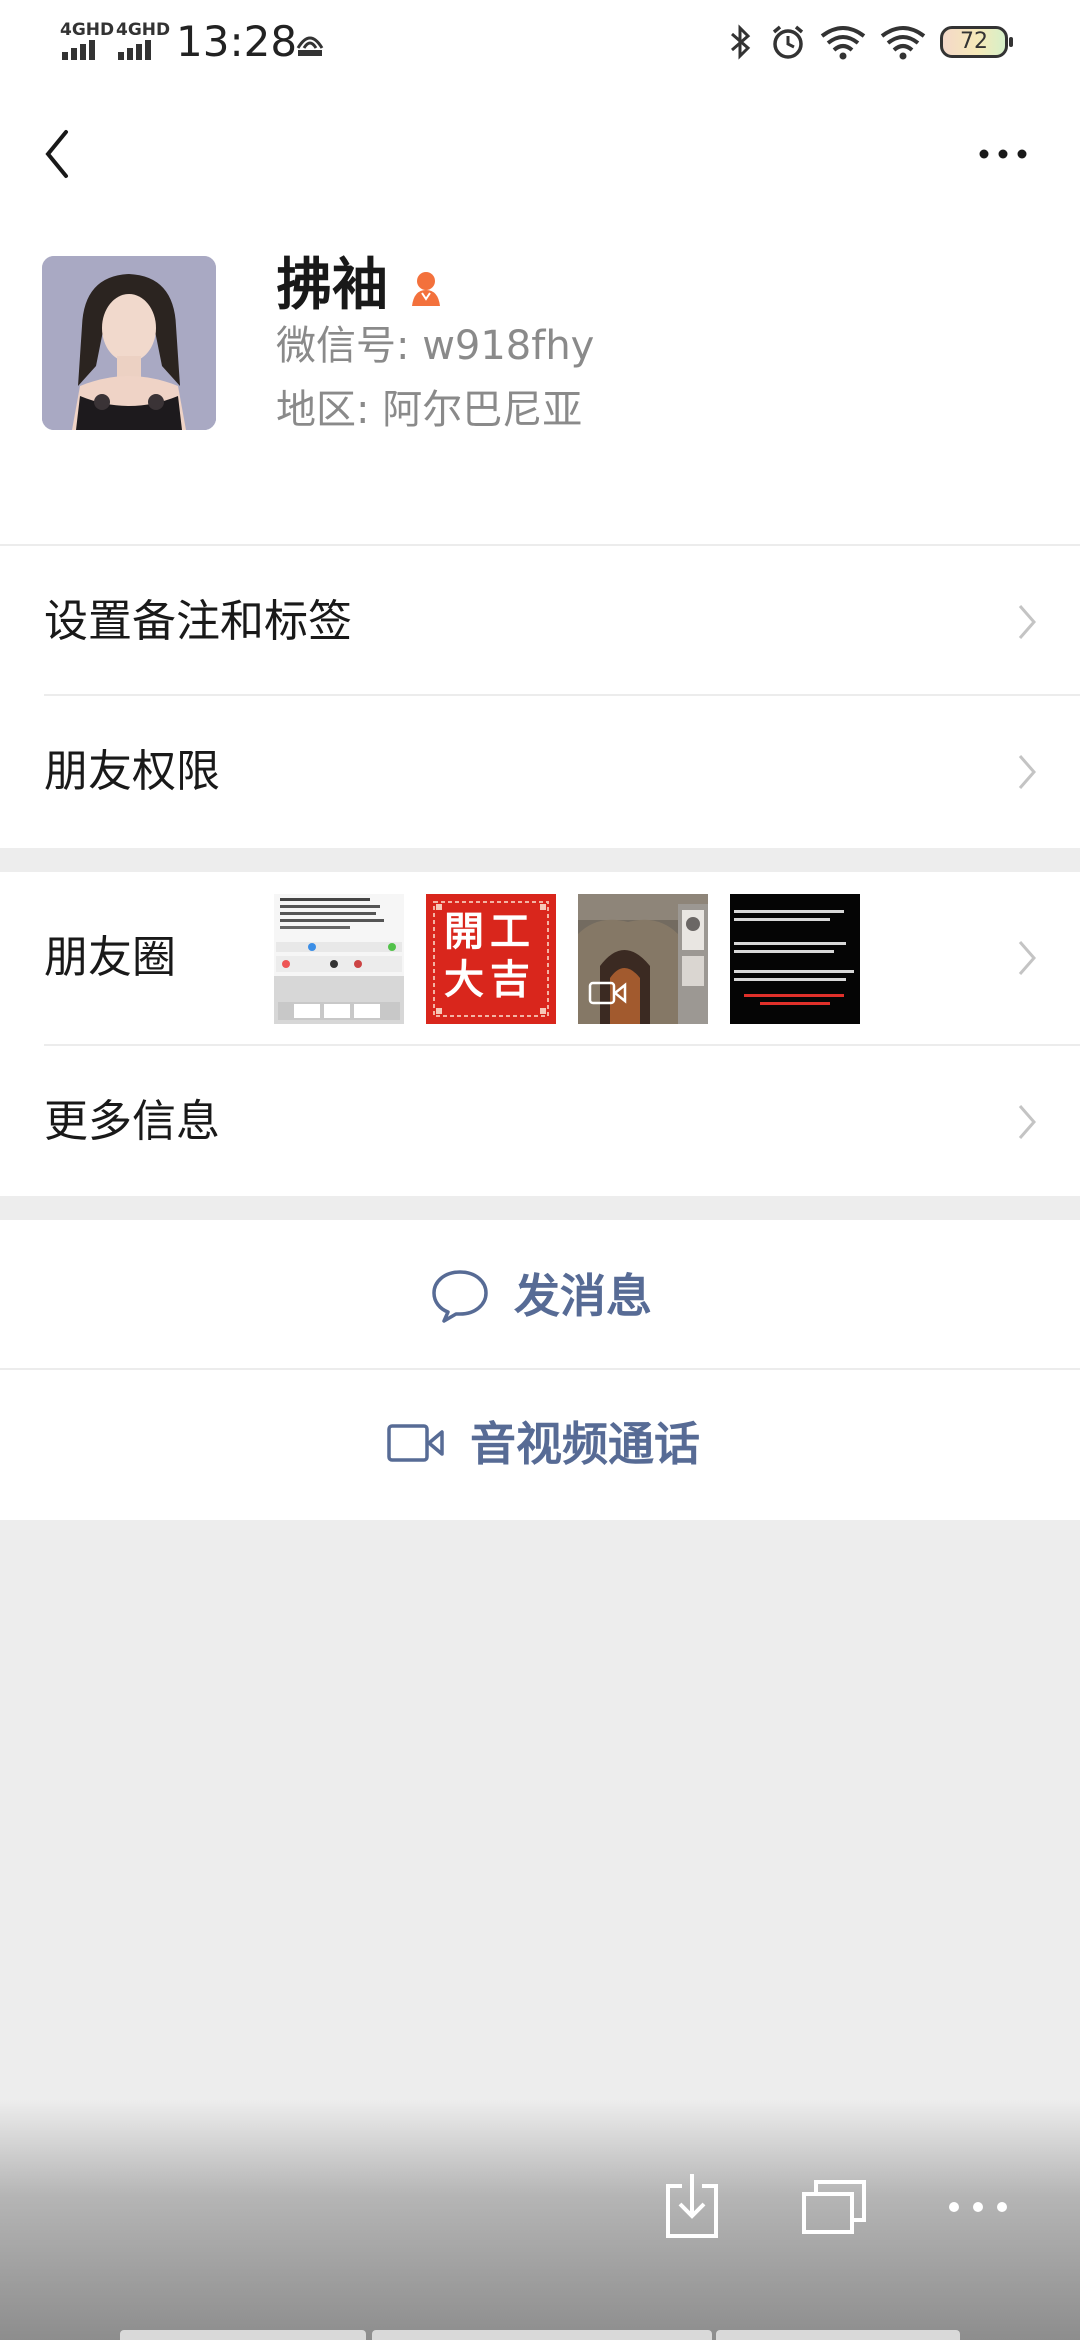 Image resolution: width=1080 pixels, height=2340 pixels. I want to click on bottom-toolbar, so click(540, 2220).